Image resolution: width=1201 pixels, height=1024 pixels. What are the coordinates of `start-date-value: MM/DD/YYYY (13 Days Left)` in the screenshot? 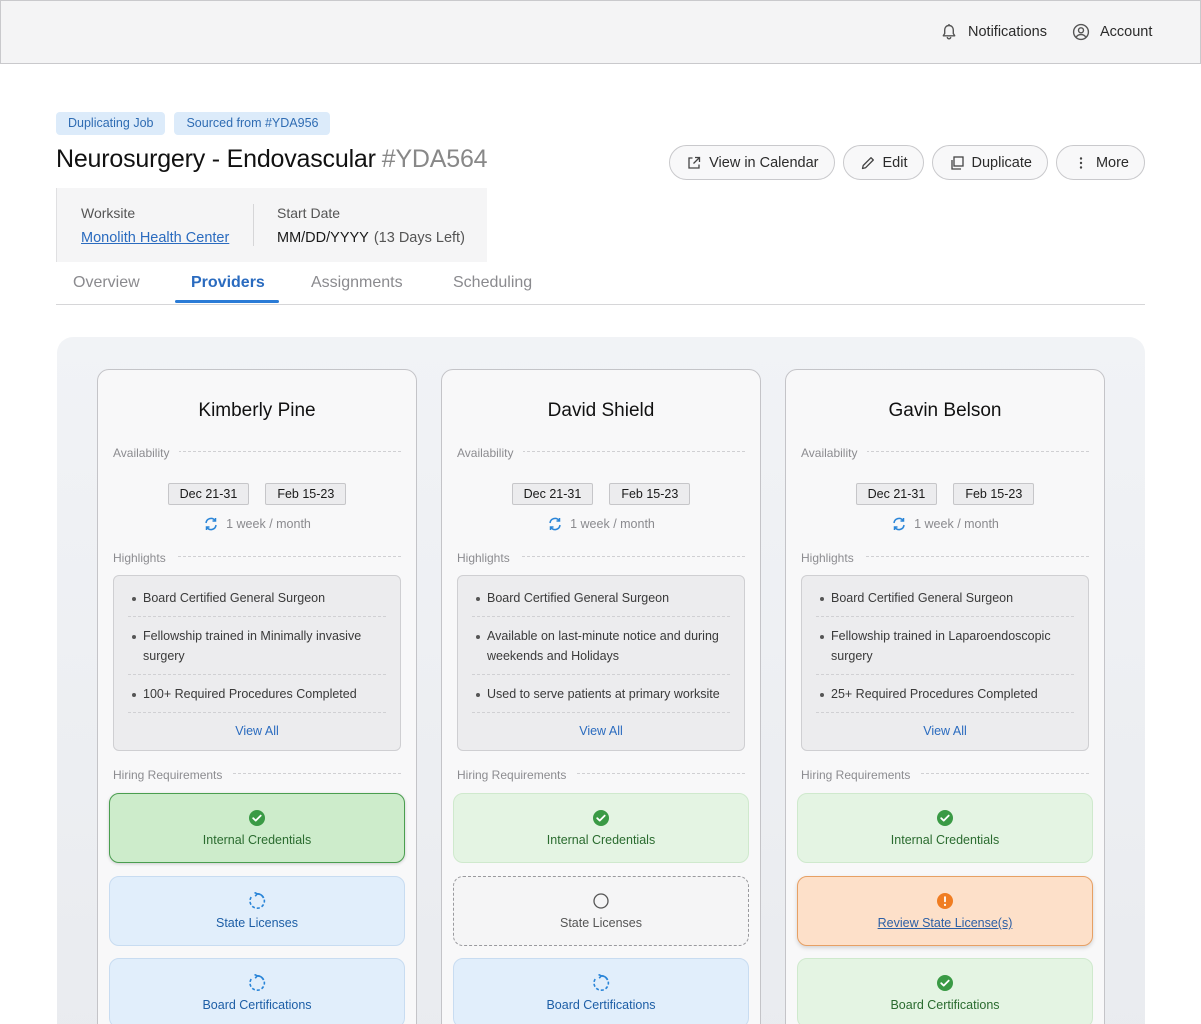 It's located at (371, 238).